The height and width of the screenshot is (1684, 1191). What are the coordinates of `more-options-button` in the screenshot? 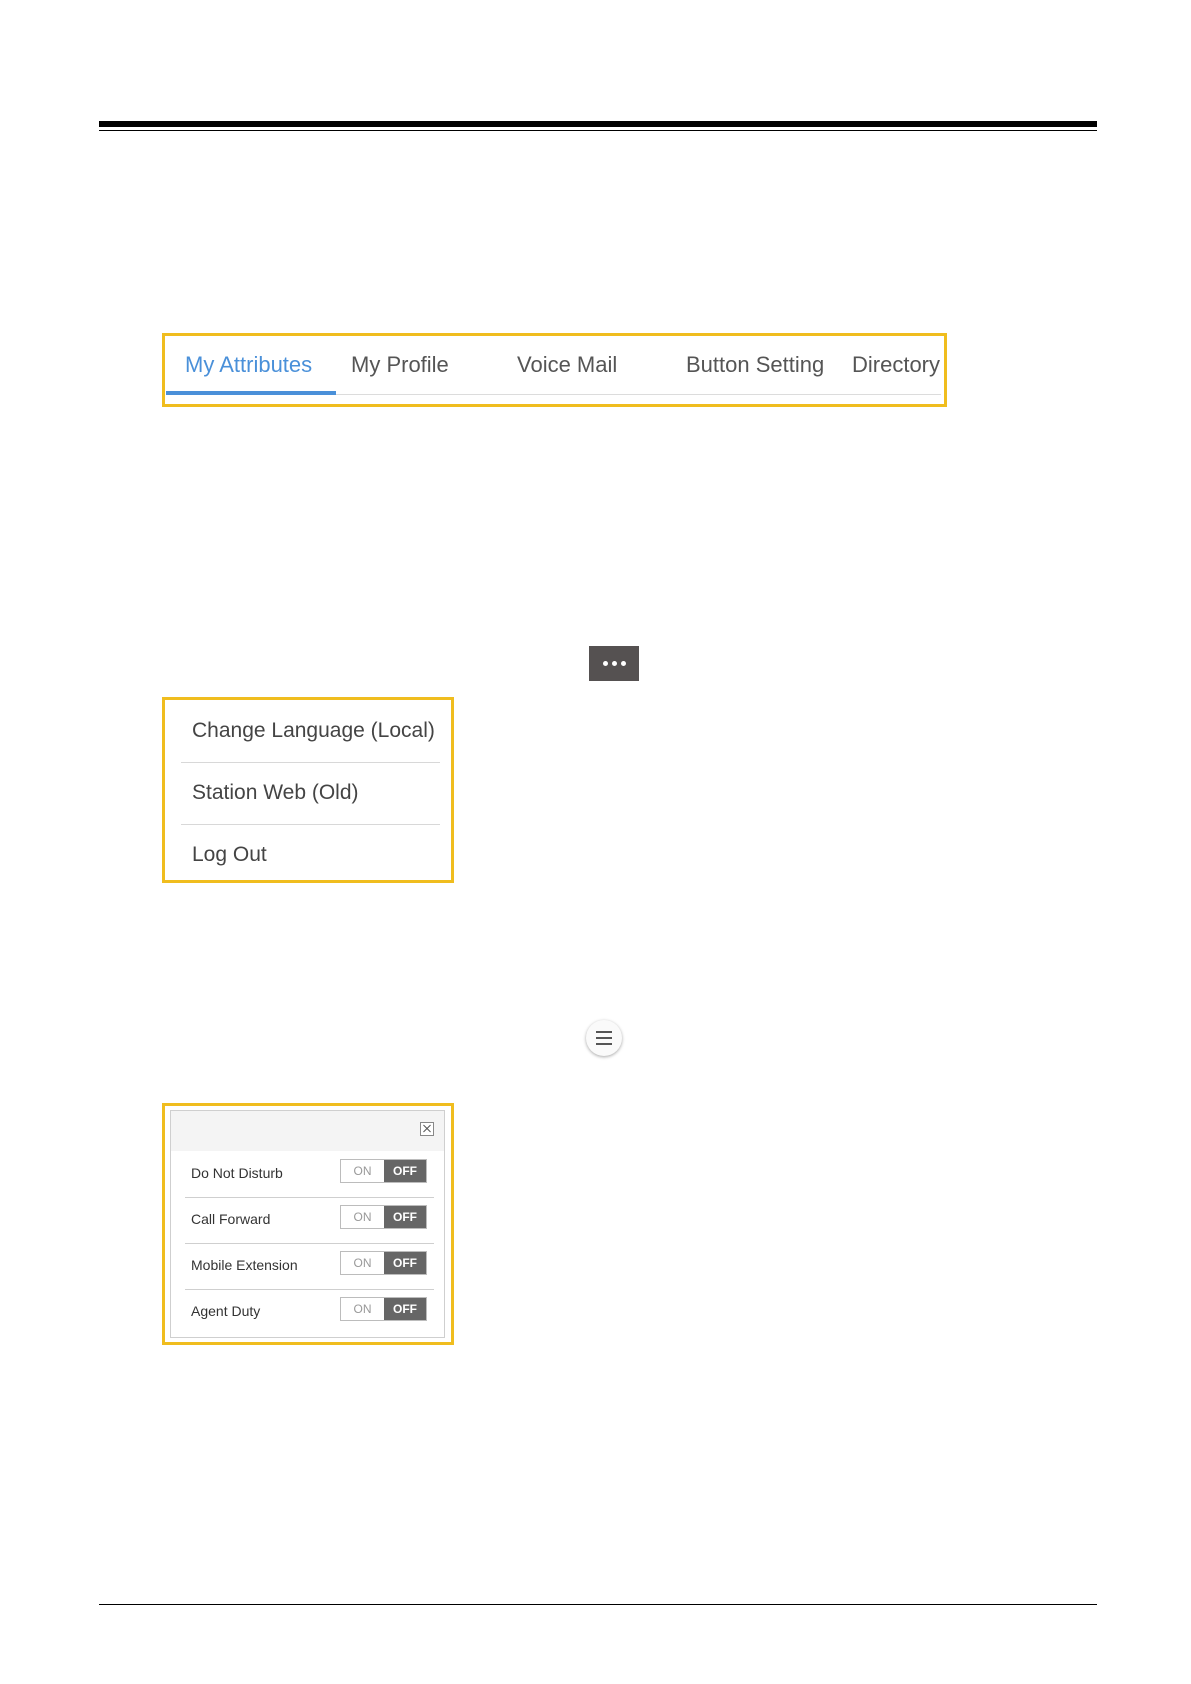 It's located at (614, 663).